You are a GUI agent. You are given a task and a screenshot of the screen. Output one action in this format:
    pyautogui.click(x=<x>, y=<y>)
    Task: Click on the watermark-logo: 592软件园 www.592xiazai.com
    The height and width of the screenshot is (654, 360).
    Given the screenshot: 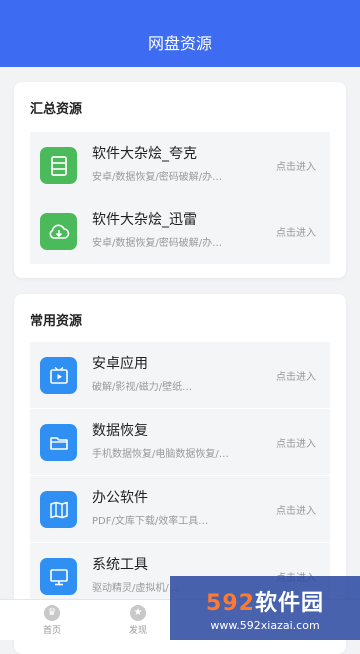 What is the action you would take?
    pyautogui.click(x=265, y=608)
    